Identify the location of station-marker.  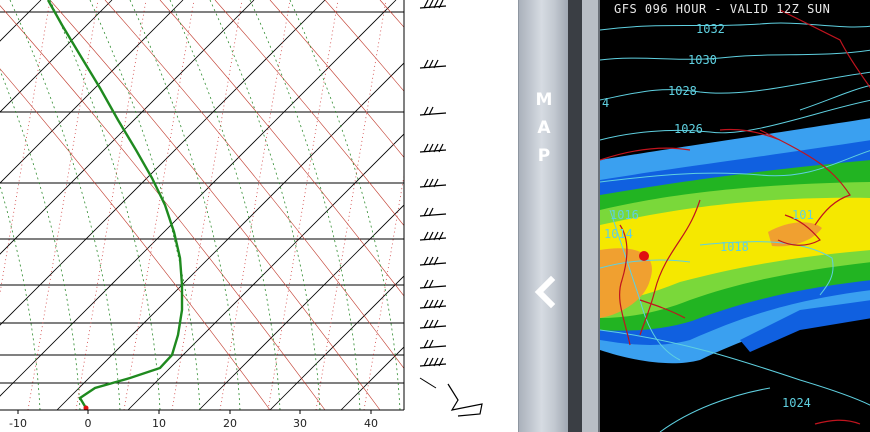
(644, 256).